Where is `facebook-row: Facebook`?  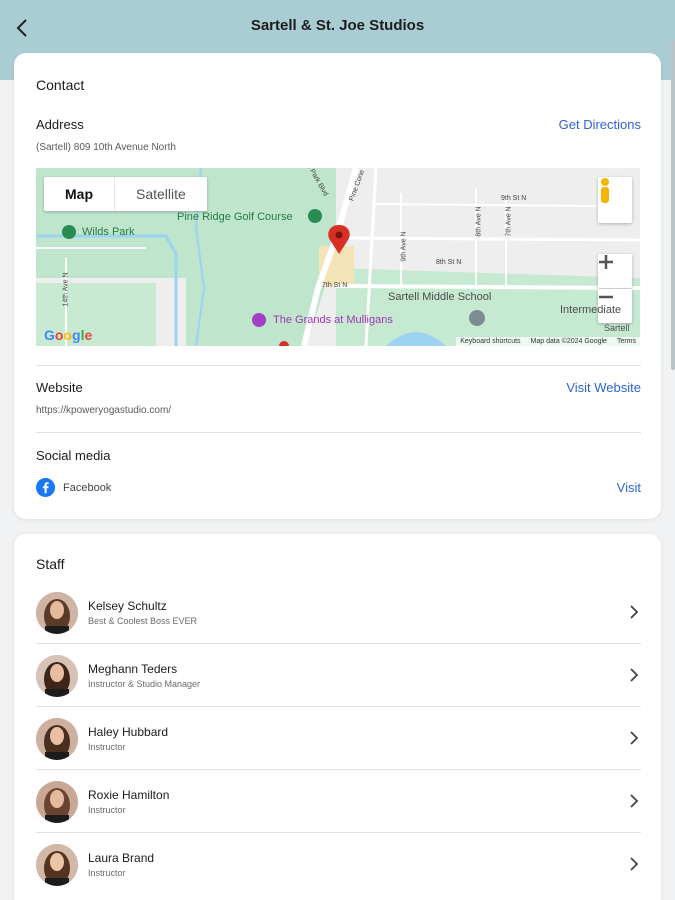 facebook-row: Facebook is located at coordinates (73, 487).